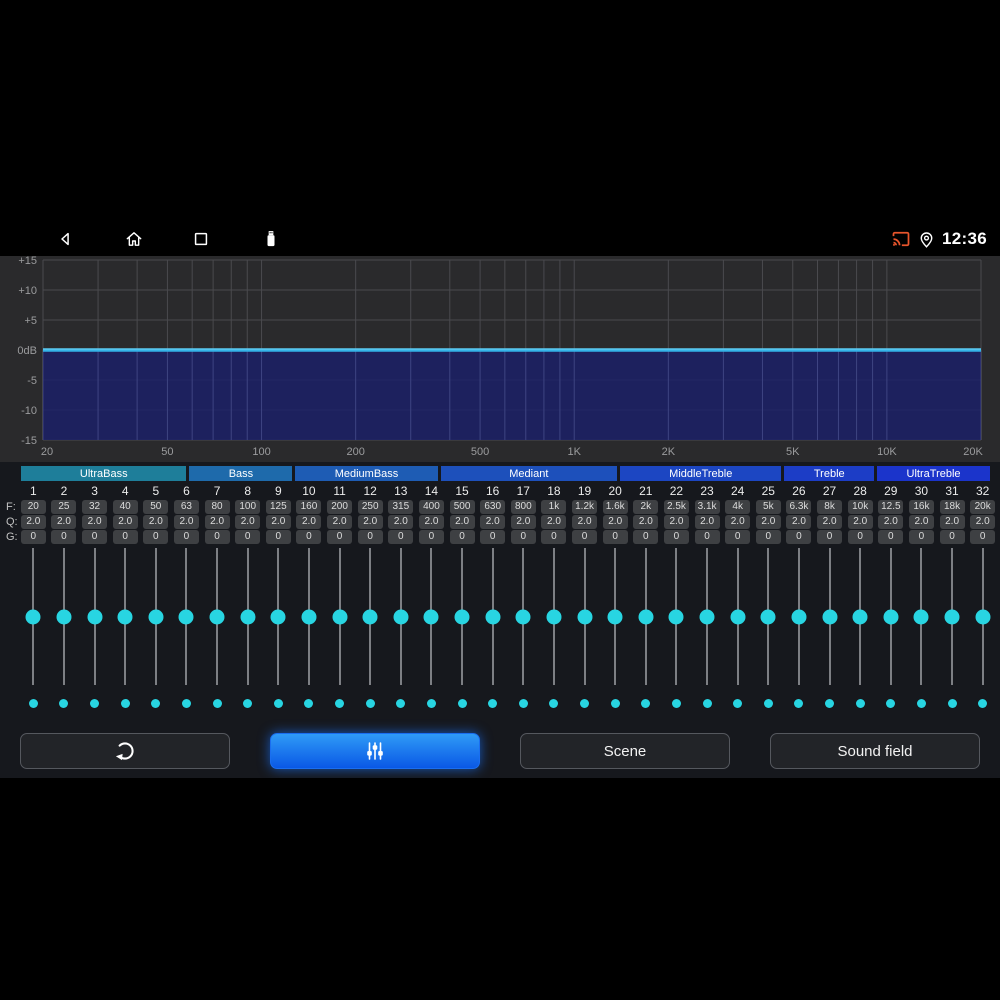  What do you see at coordinates (829, 473) in the screenshot?
I see `band-segment-treble: Treble` at bounding box center [829, 473].